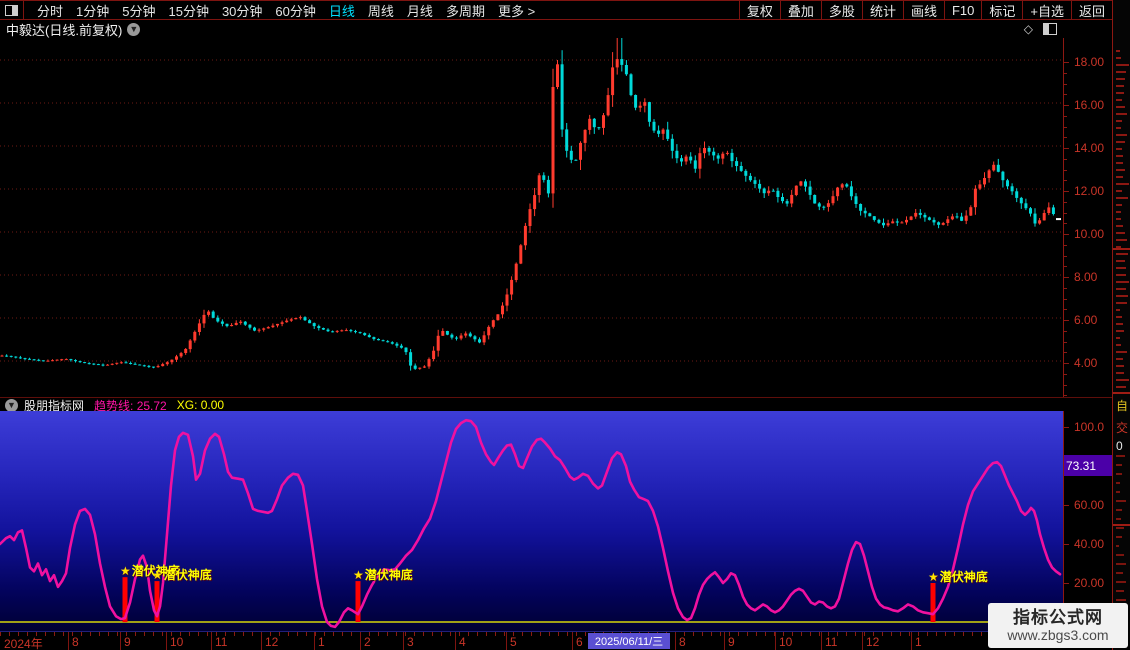 Image resolution: width=1130 pixels, height=650 pixels. I want to click on menu-item-11: 更多 >, so click(516, 10).